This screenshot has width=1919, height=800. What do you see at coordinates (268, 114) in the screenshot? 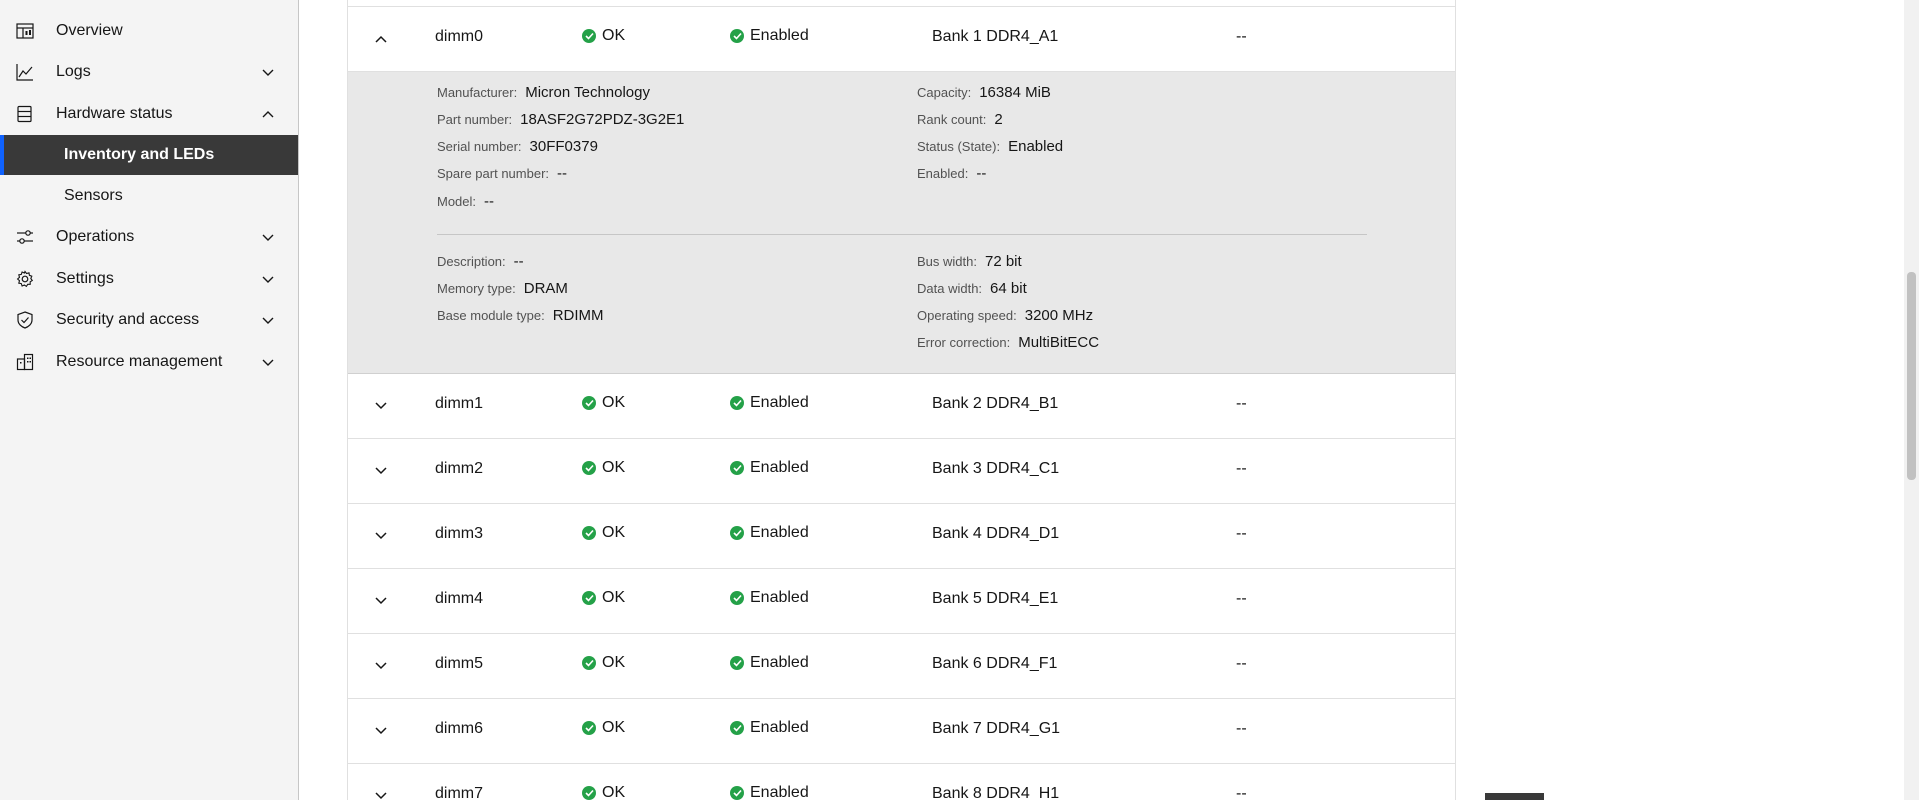
I see `chevron-up-icon` at bounding box center [268, 114].